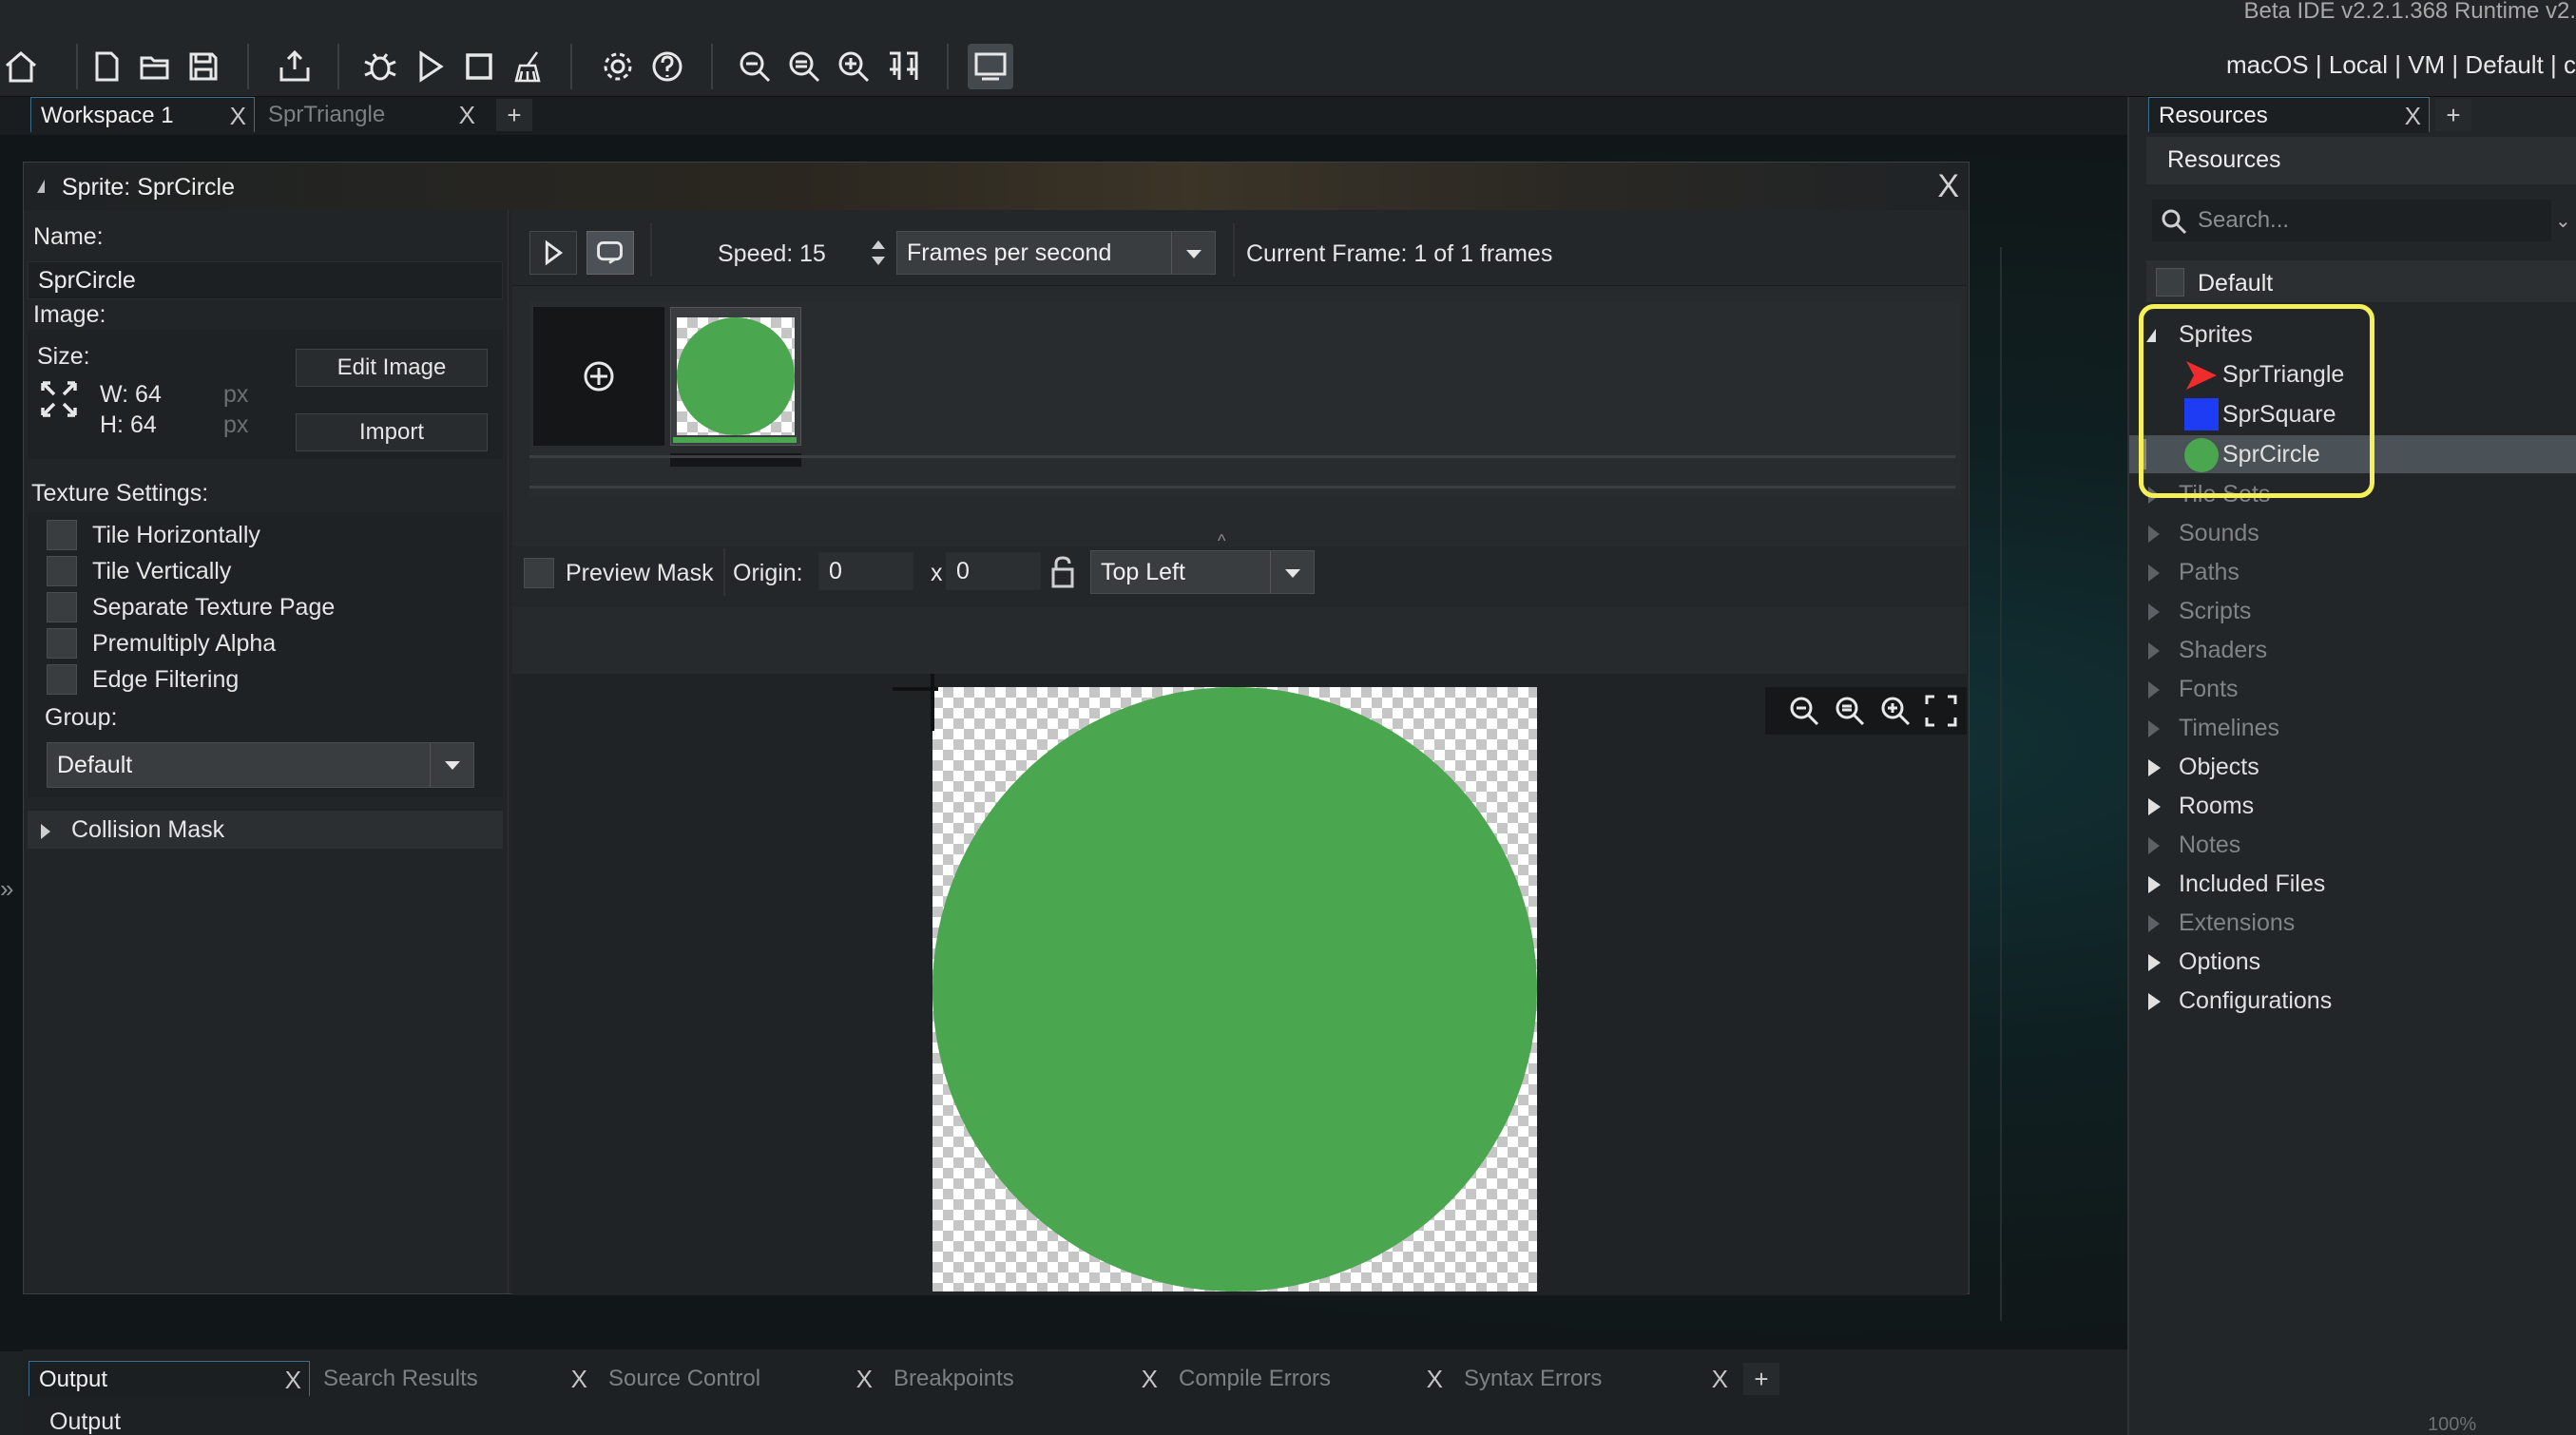 This screenshot has width=2576, height=1435. What do you see at coordinates (1024, 1379) in the screenshot?
I see `tab-breakpoints: Breakpoints X` at bounding box center [1024, 1379].